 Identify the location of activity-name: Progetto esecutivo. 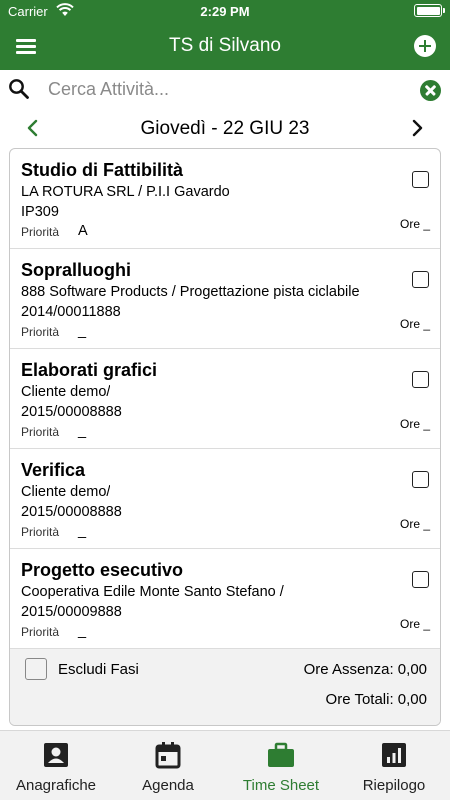
(102, 570).